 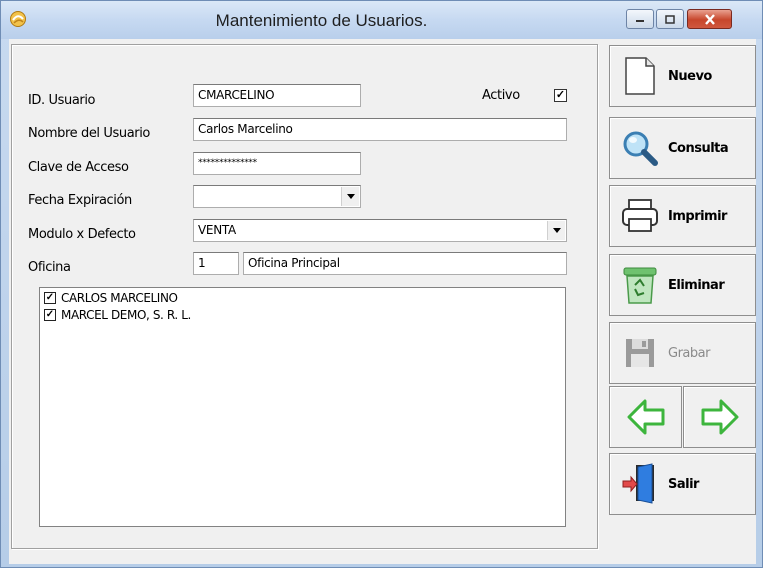 What do you see at coordinates (640, 215) in the screenshot?
I see `printer-icon` at bounding box center [640, 215].